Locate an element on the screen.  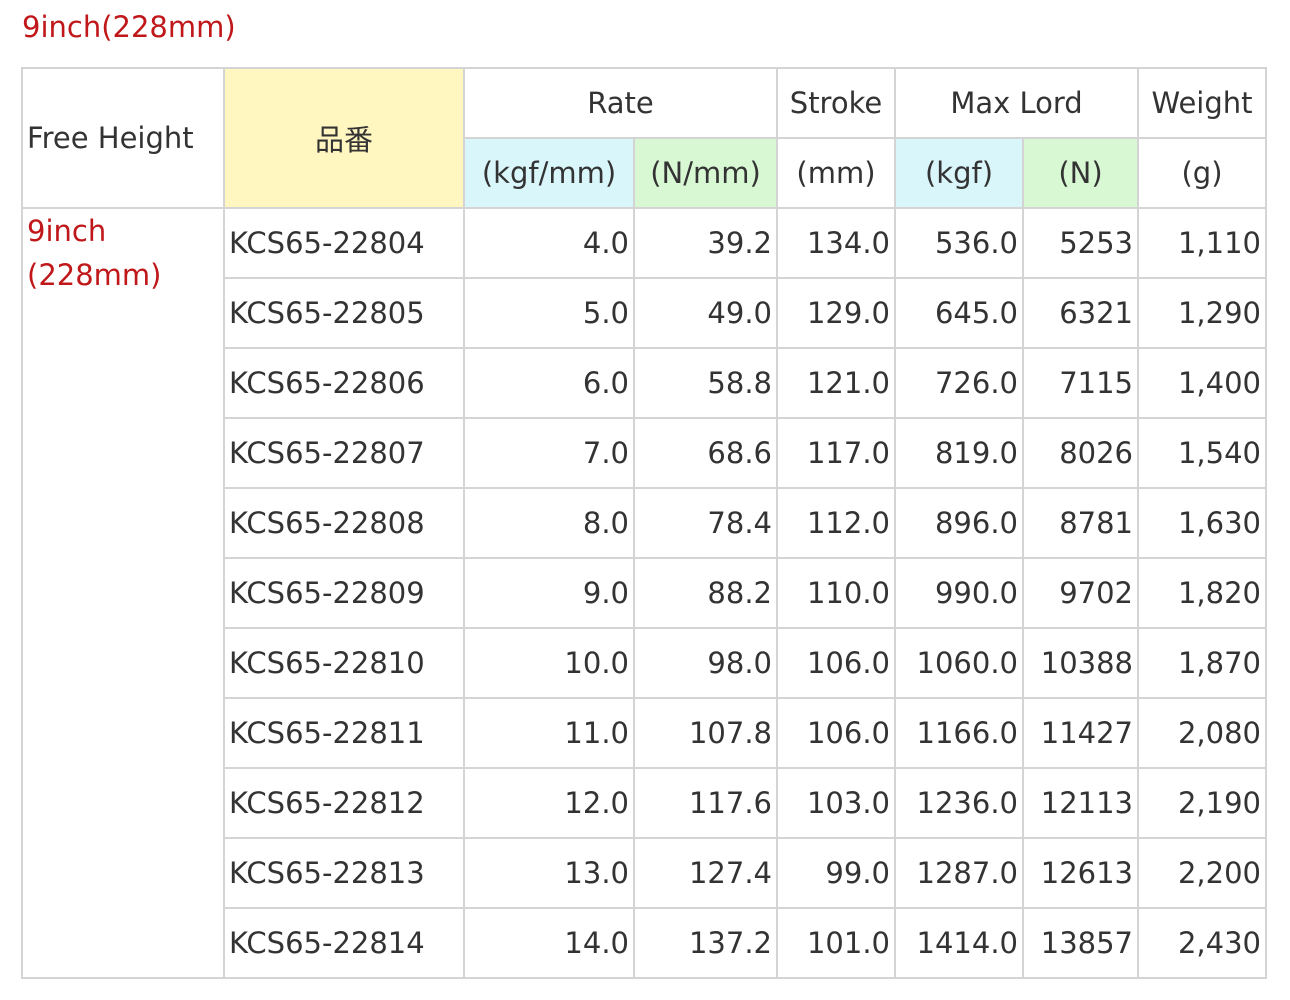
stroke-cell: 101.0 is located at coordinates (836, 943).